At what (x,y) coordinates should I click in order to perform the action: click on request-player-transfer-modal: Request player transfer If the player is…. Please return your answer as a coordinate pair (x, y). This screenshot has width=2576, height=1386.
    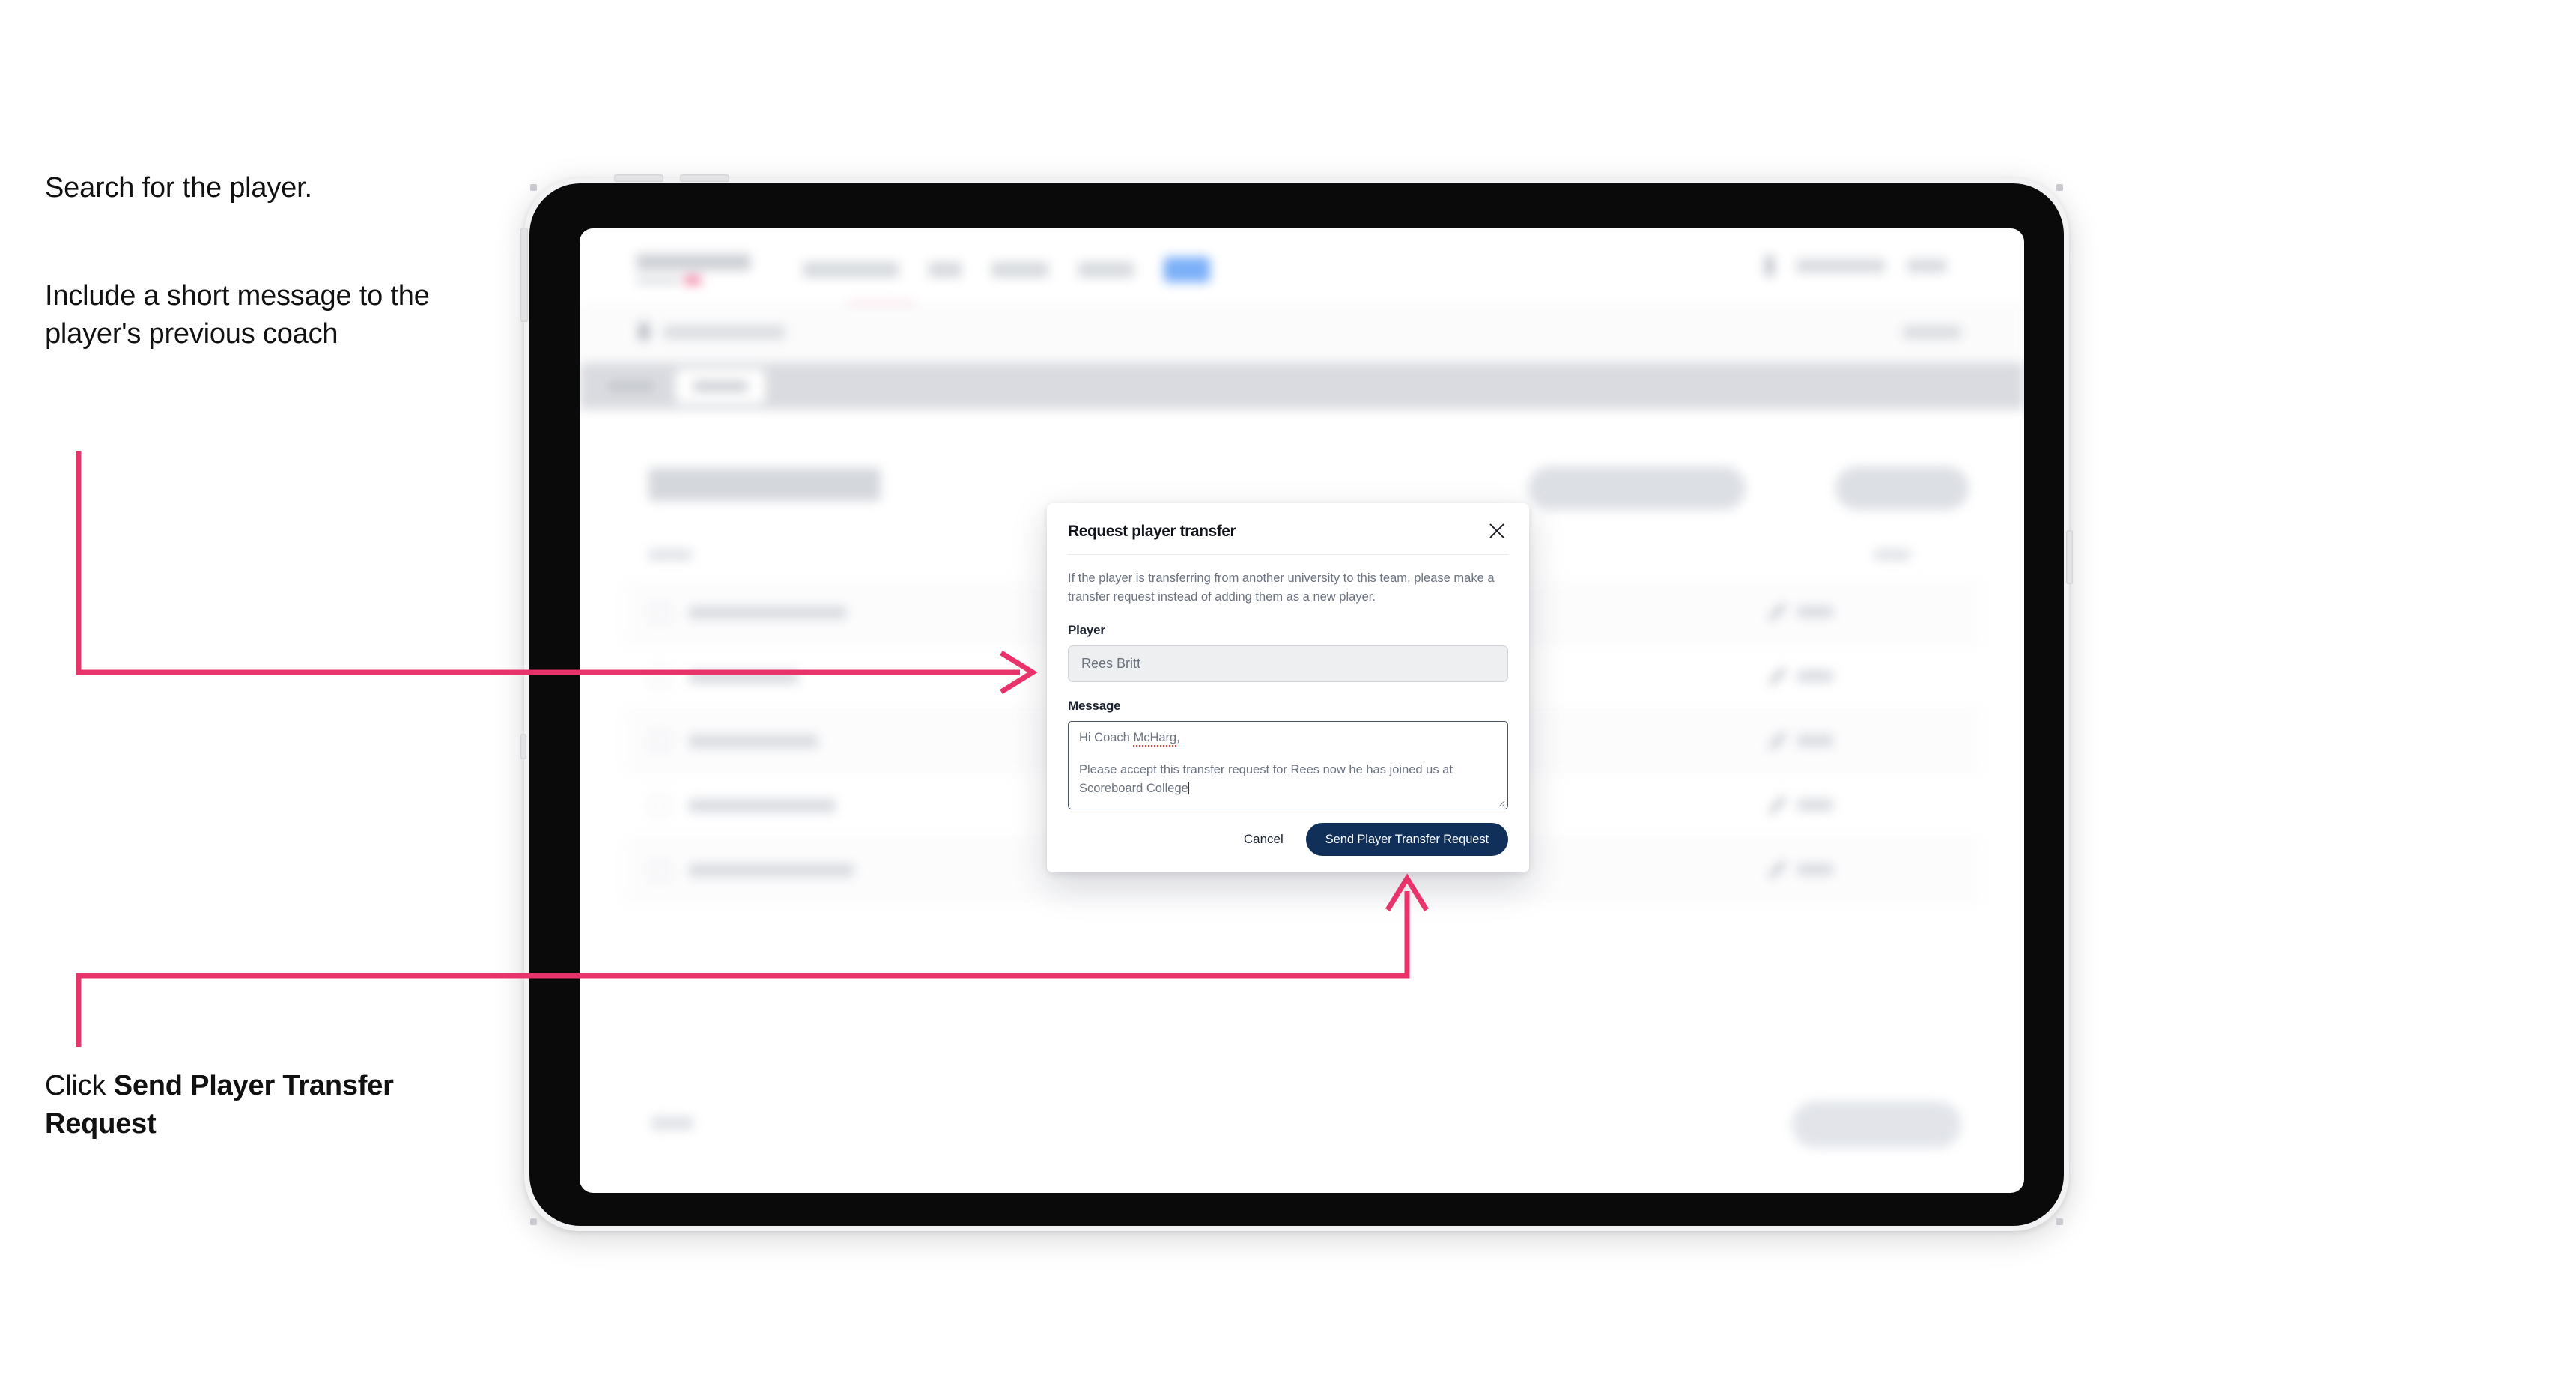
    Looking at the image, I should click on (1288, 688).